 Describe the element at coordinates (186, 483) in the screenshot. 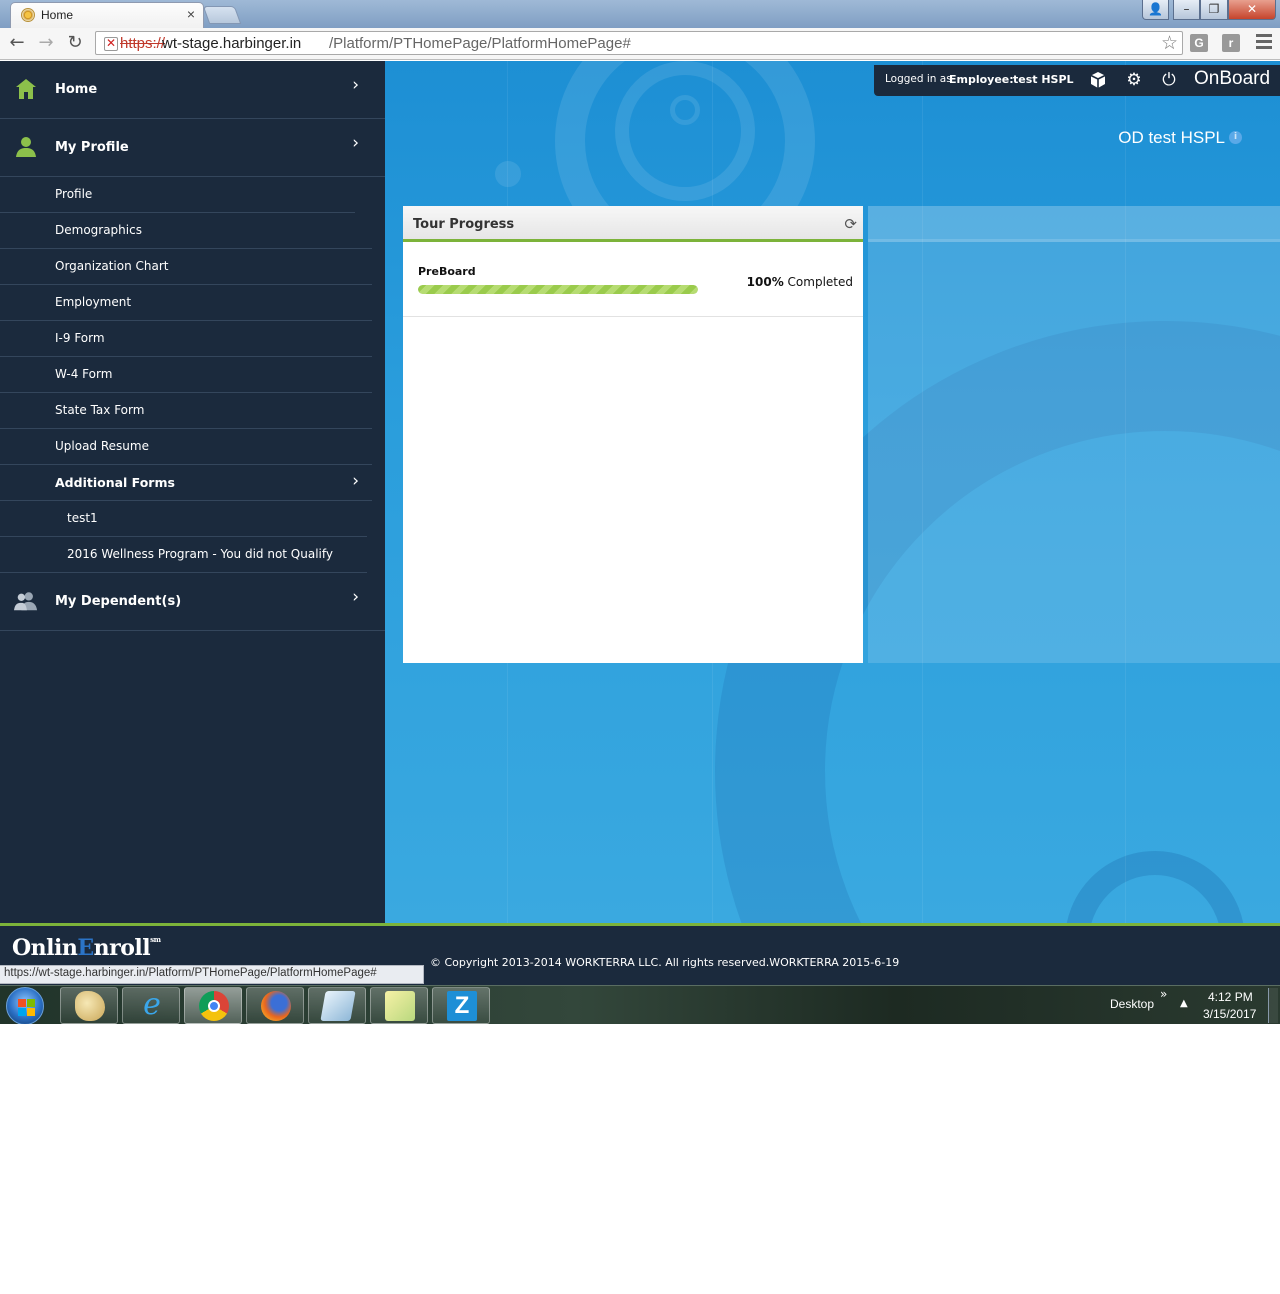

I see `sidebar-item-additional-forms: Additional Forms ›` at that location.